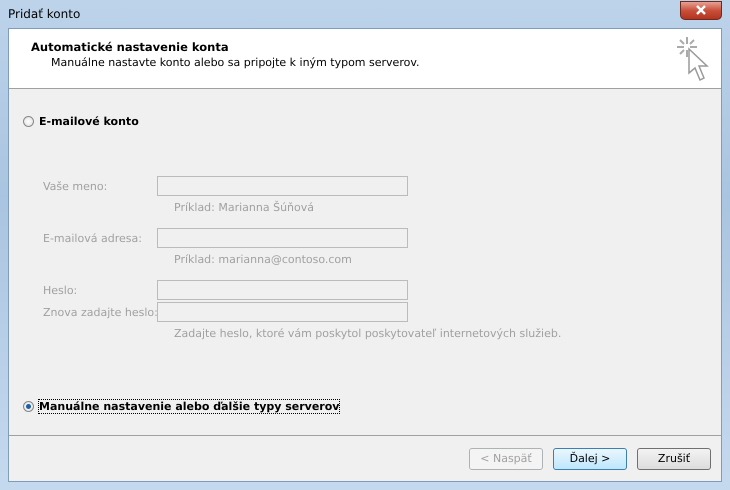  Describe the element at coordinates (263, 260) in the screenshot. I see `hint-text: Príklad: marianna@contoso.com` at that location.